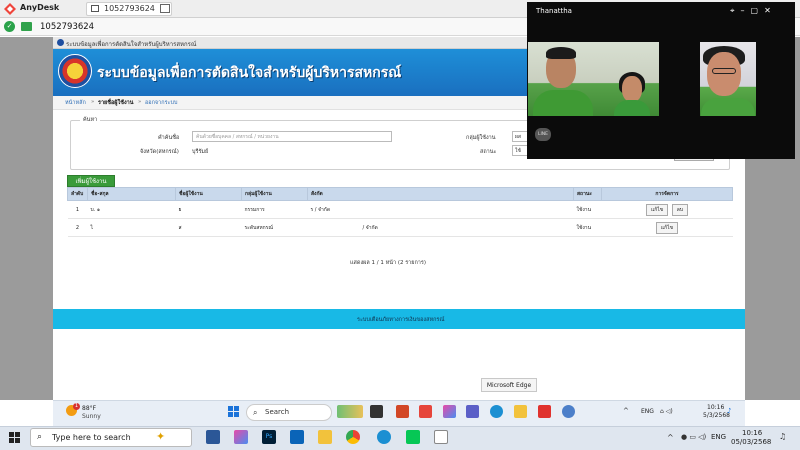 This screenshot has width=800, height=450. Describe the element at coordinates (481, 138) in the screenshot. I see `user-group-label: กลุ่มผู้ใช้งาน` at that location.